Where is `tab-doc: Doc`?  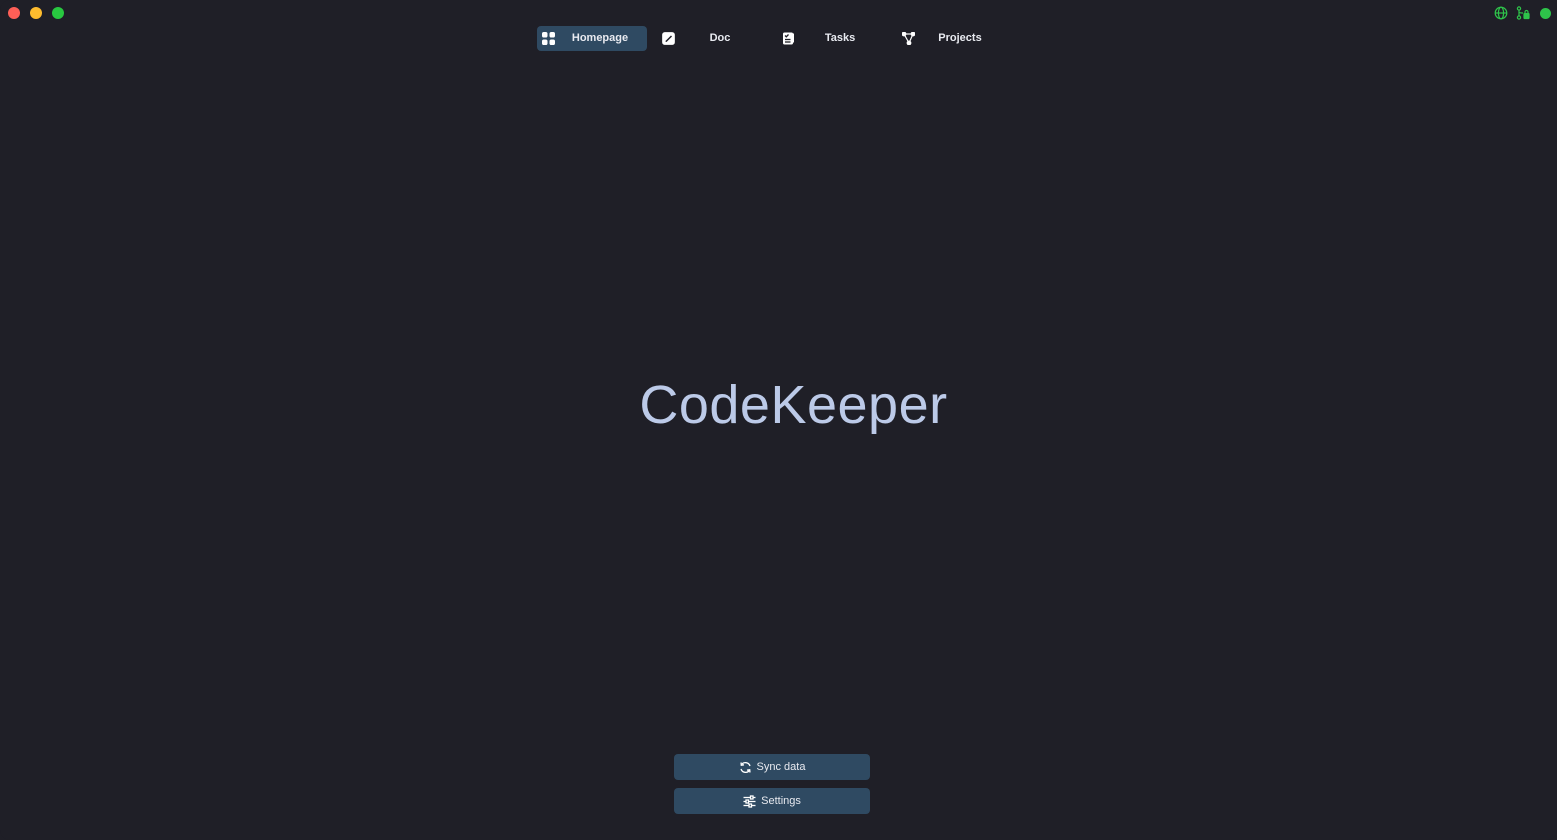 tab-doc: Doc is located at coordinates (712, 38).